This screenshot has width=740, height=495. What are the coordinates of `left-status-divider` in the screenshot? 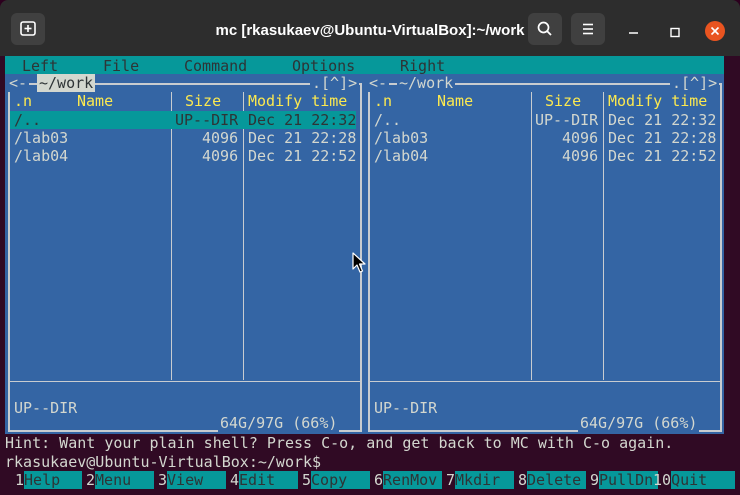 It's located at (185, 381).